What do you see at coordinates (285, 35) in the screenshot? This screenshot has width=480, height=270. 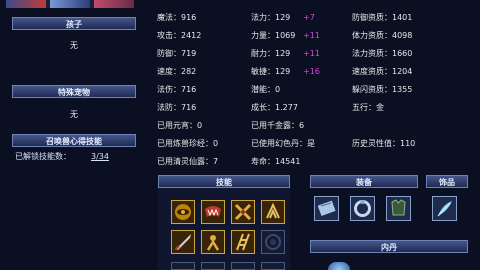 I see `stat-strength: 力量：1069 +11` at bounding box center [285, 35].